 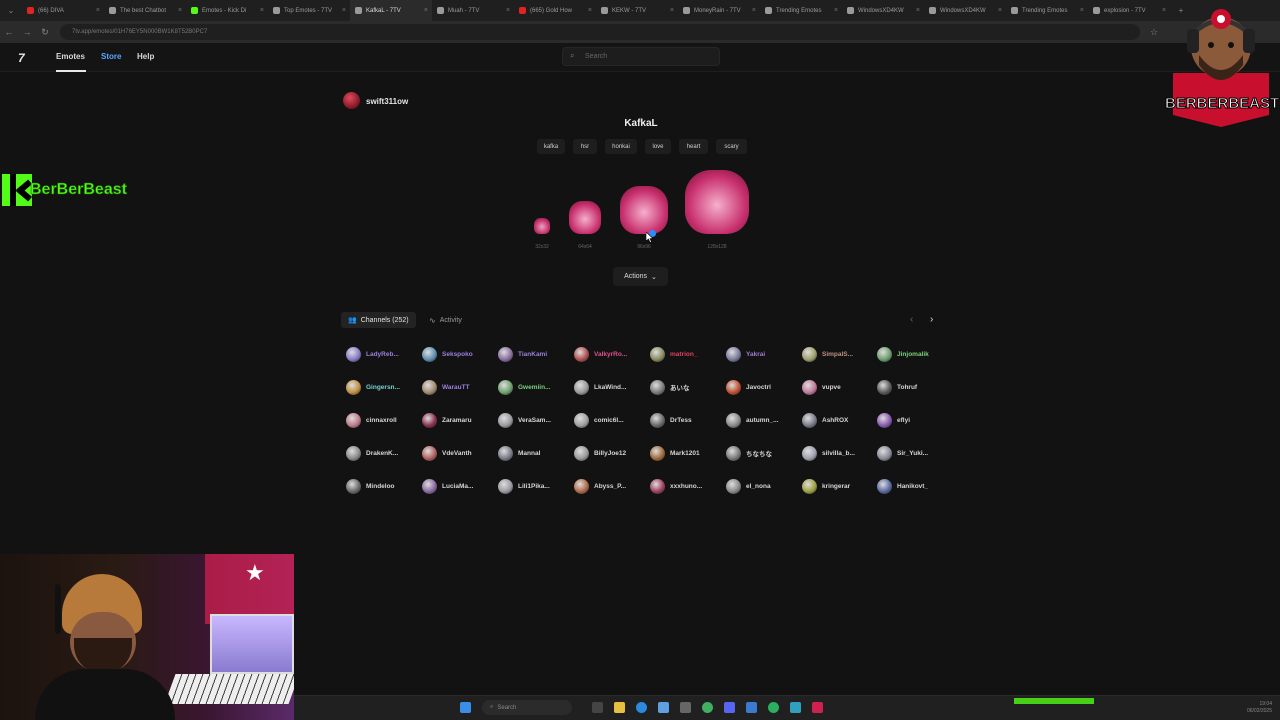 I want to click on channel-item: Zaramaru, so click(x=459, y=420).